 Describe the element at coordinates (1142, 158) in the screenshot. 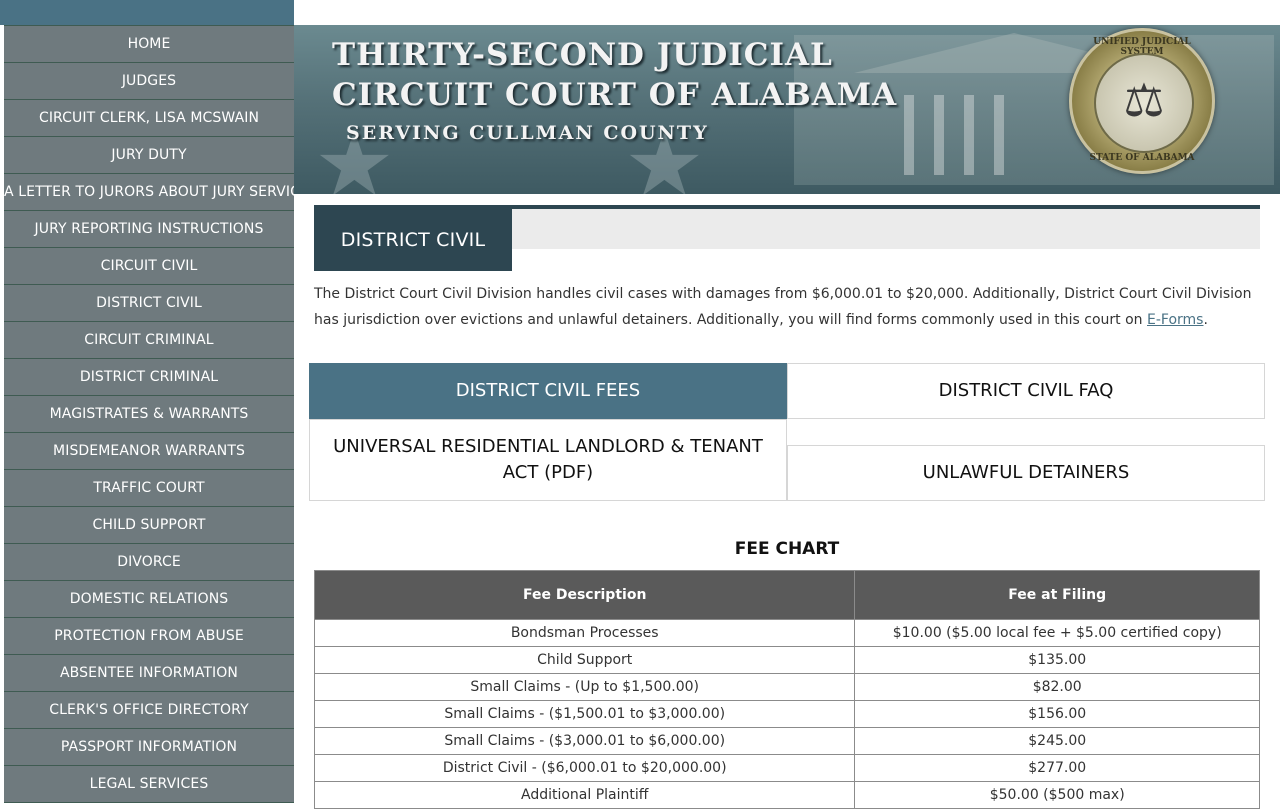

I see `seal-text-bottom: STATE OF ALABAMA` at that location.